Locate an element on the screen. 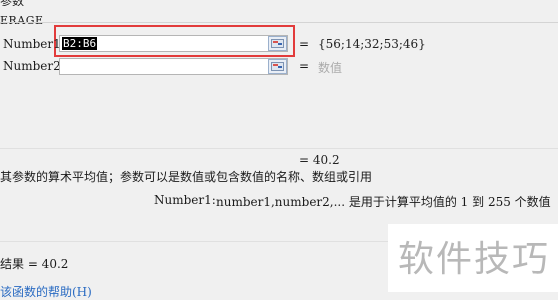 The image size is (558, 300). number1-result: {56;14;32;53;46} is located at coordinates (372, 44).